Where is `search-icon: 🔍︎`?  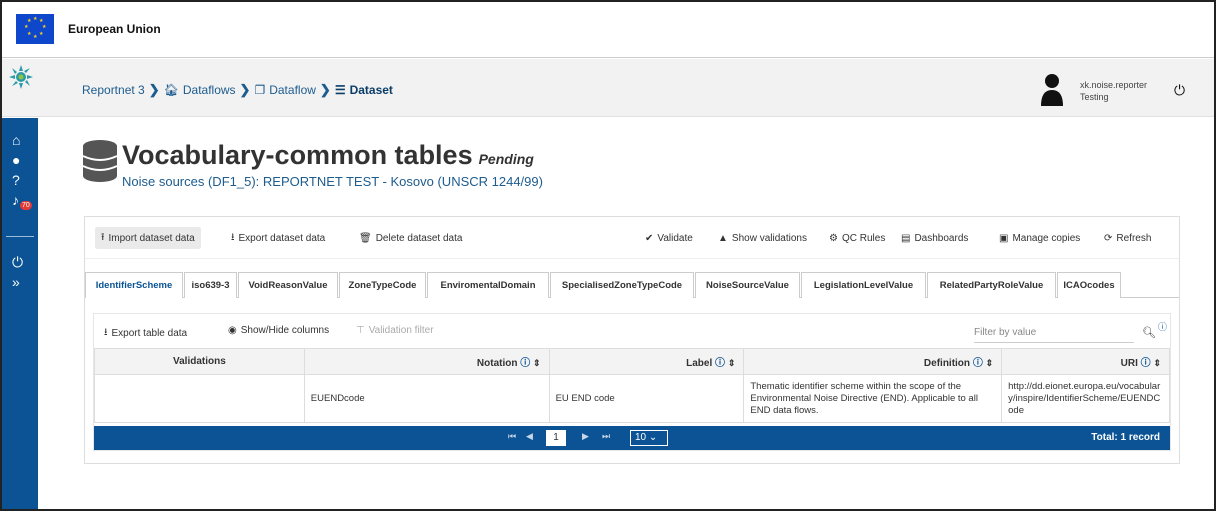
search-icon: 🔍︎ is located at coordinates (1149, 332).